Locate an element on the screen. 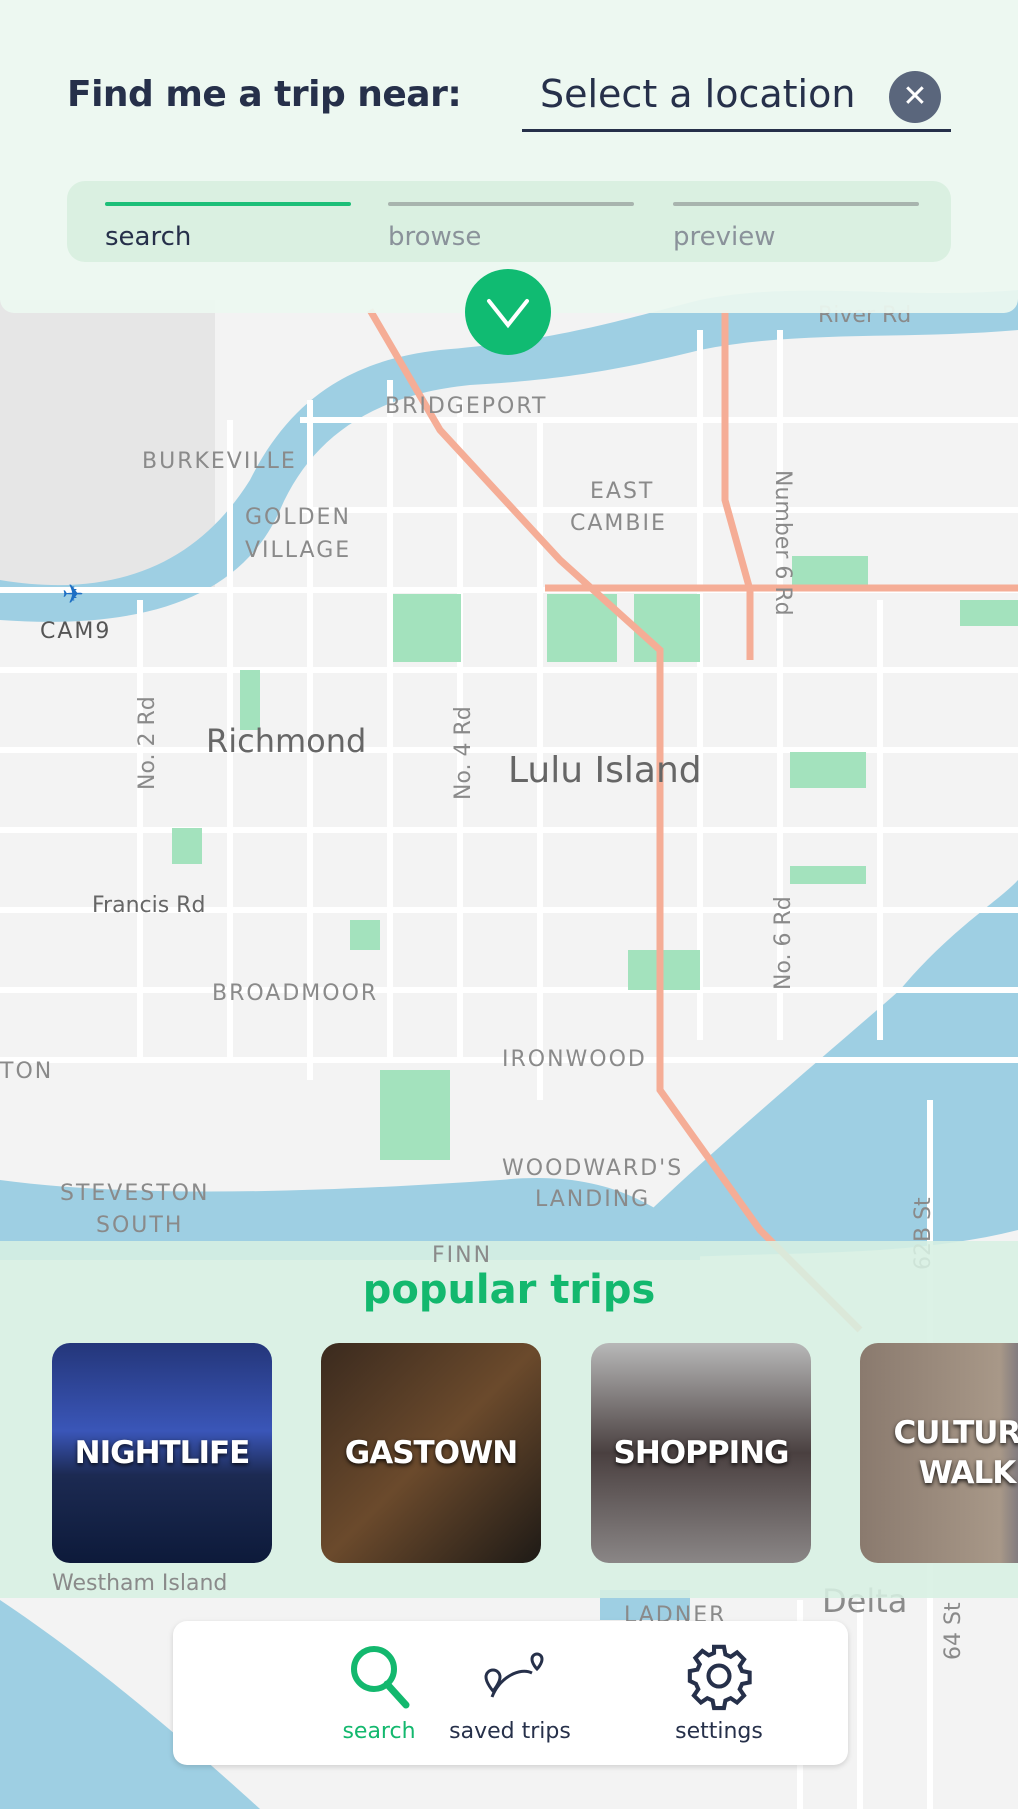 The image size is (1018, 1809). nav-saved-trips: saved trips is located at coordinates (510, 1692).